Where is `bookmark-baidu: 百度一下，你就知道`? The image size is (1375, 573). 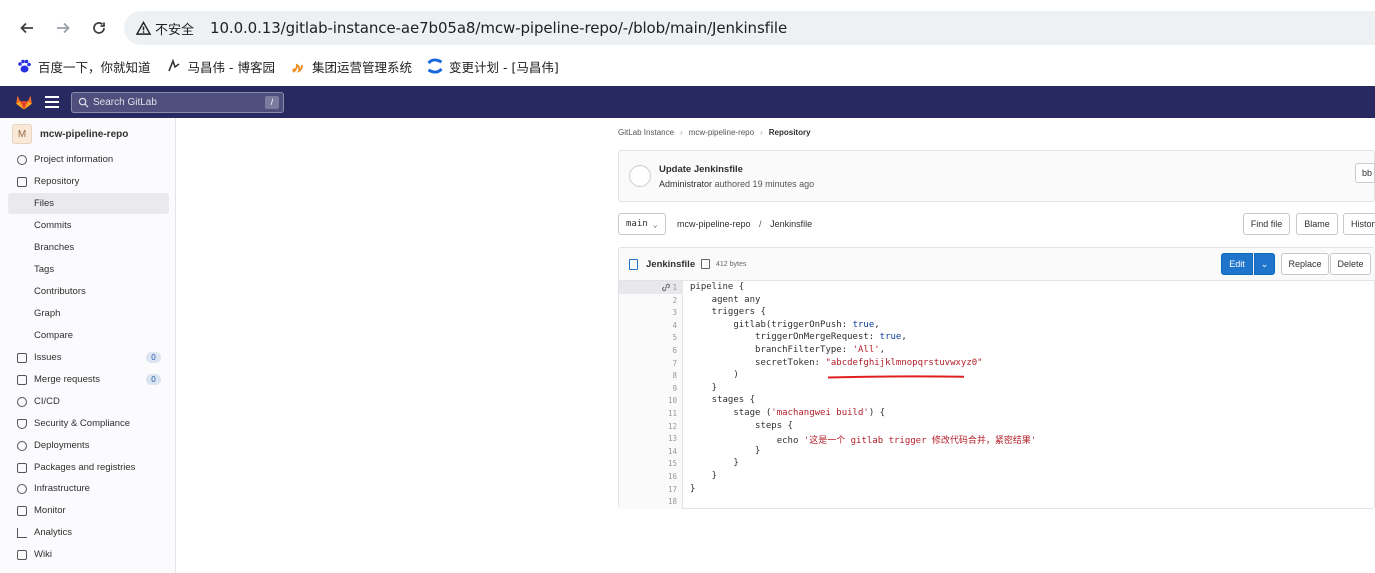 bookmark-baidu: 百度一下，你就知道 is located at coordinates (83, 66).